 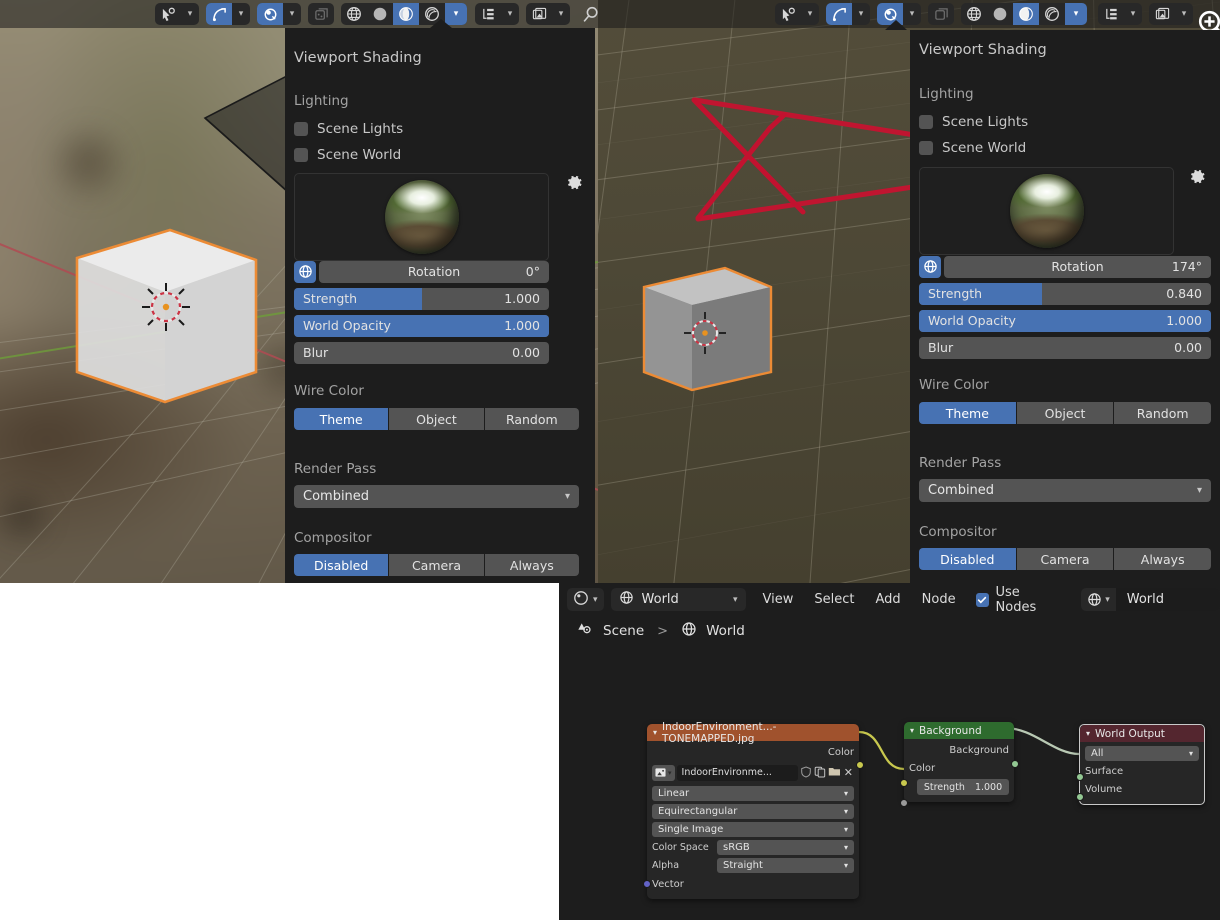 What do you see at coordinates (753, 752) in the screenshot?
I see `output-color-row: Color` at bounding box center [753, 752].